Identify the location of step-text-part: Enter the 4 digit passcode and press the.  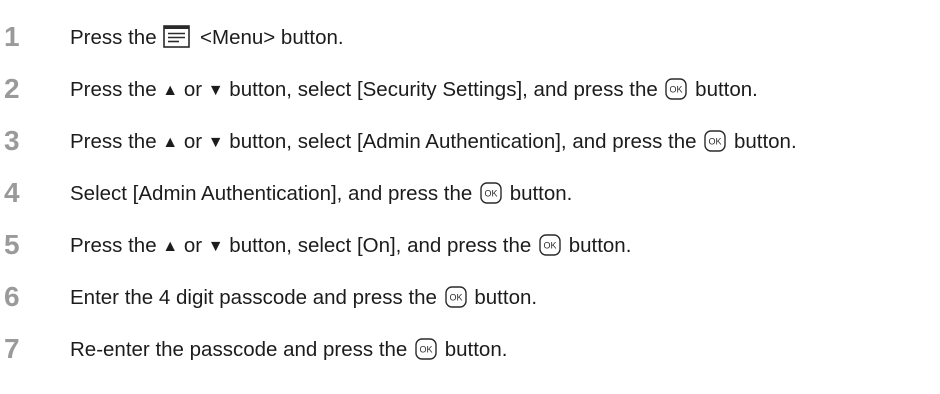
(253, 297).